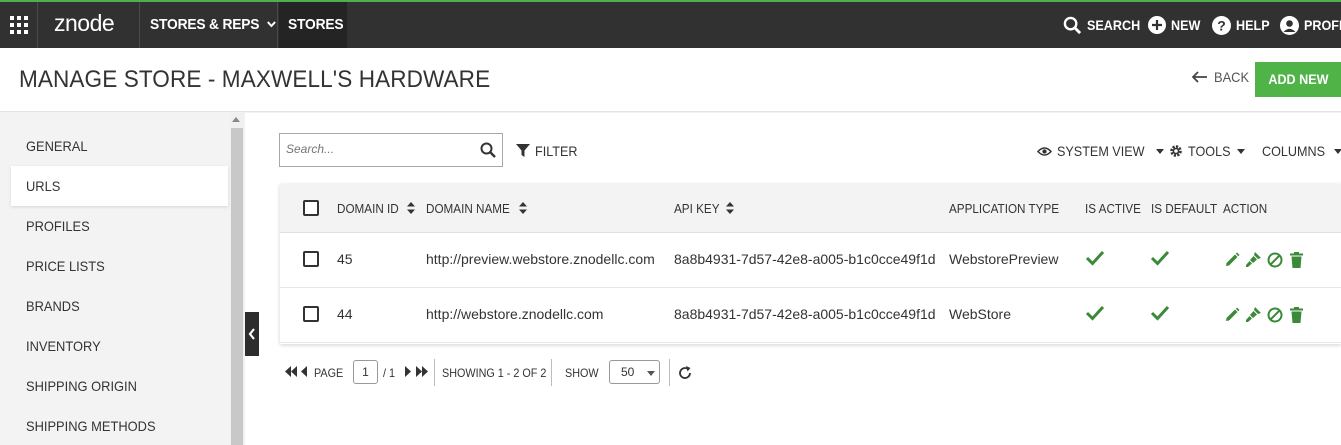 The width and height of the screenshot is (1341, 445). Describe the element at coordinates (90, 25) in the screenshot. I see `znode-logo: znode` at that location.